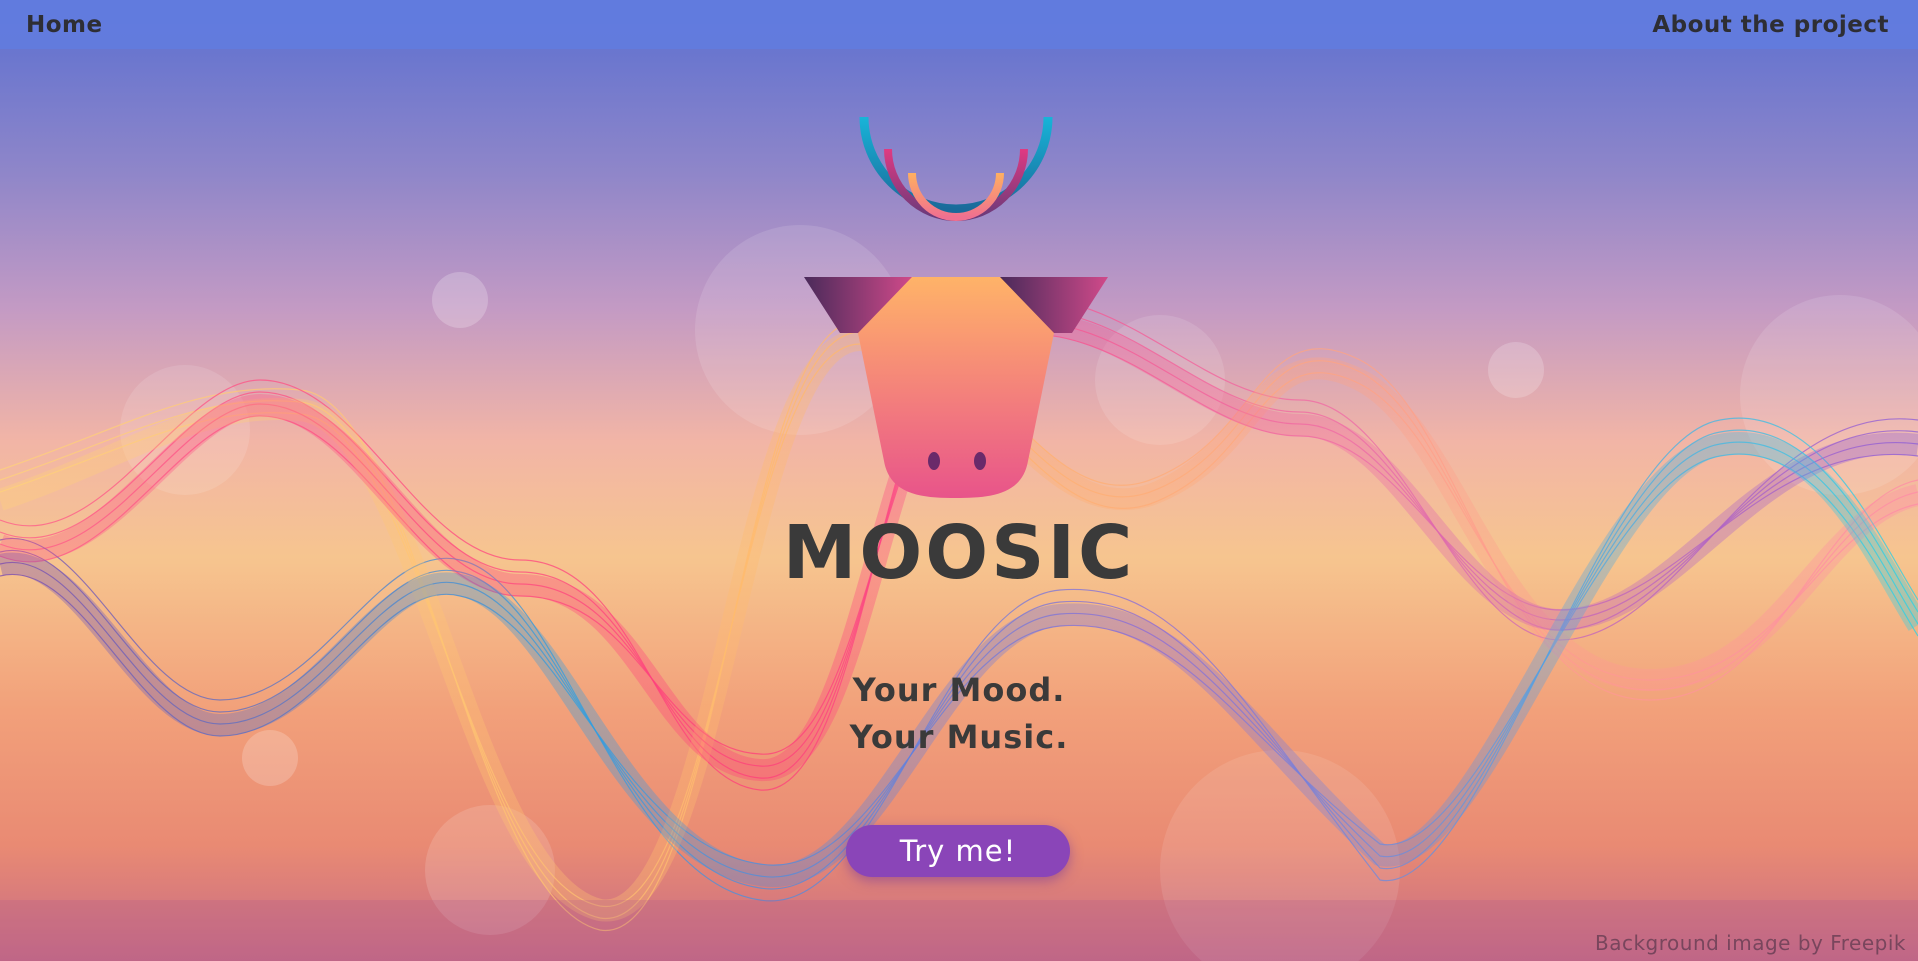  What do you see at coordinates (64, 25) in the screenshot?
I see `home-link: Home` at bounding box center [64, 25].